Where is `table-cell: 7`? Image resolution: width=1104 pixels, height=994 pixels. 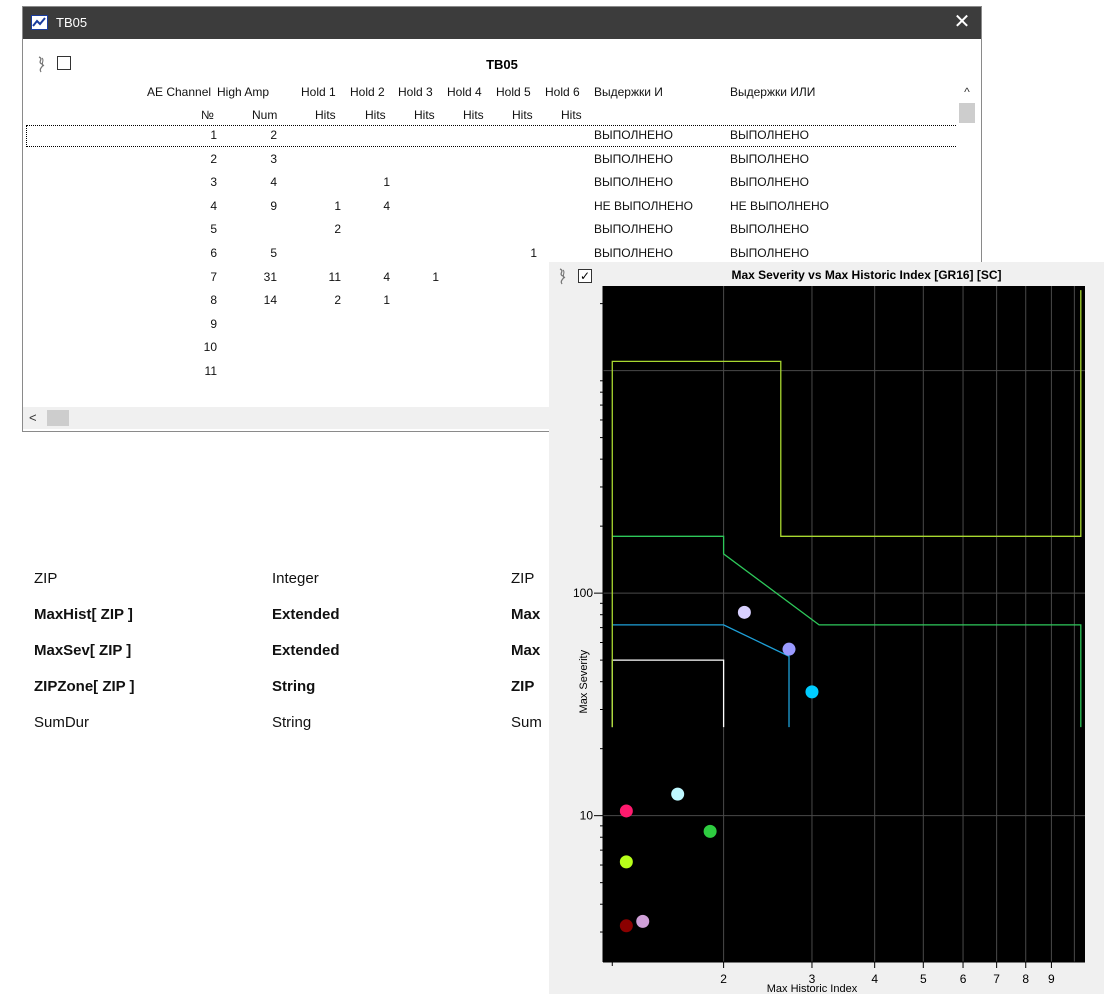 table-cell: 7 is located at coordinates (213, 276).